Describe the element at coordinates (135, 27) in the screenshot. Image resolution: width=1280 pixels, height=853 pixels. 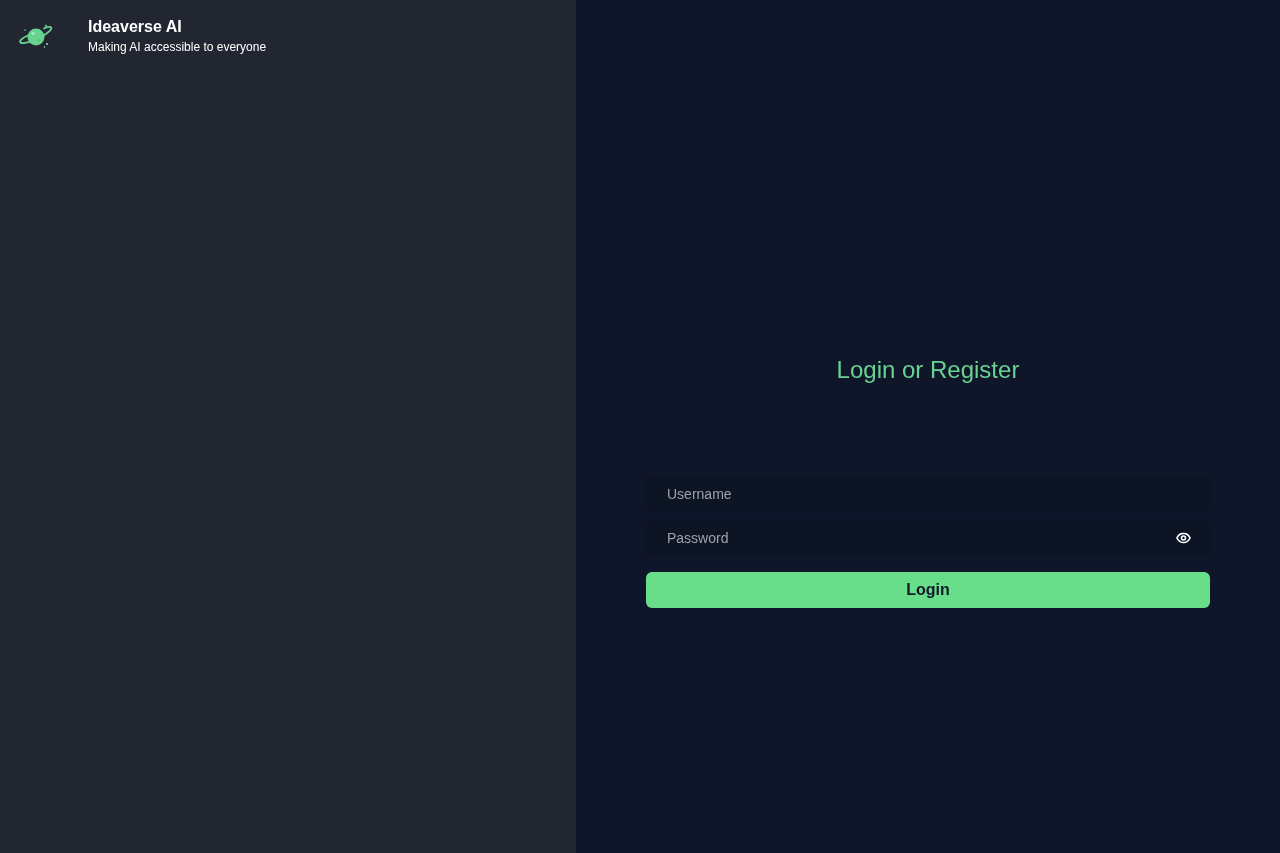
I see `app-title: Ideaverse AI` at that location.